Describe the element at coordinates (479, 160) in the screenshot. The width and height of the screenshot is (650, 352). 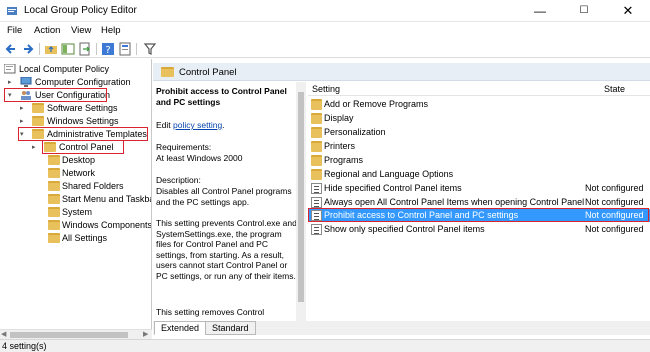
I see `list-item: Programs` at that location.